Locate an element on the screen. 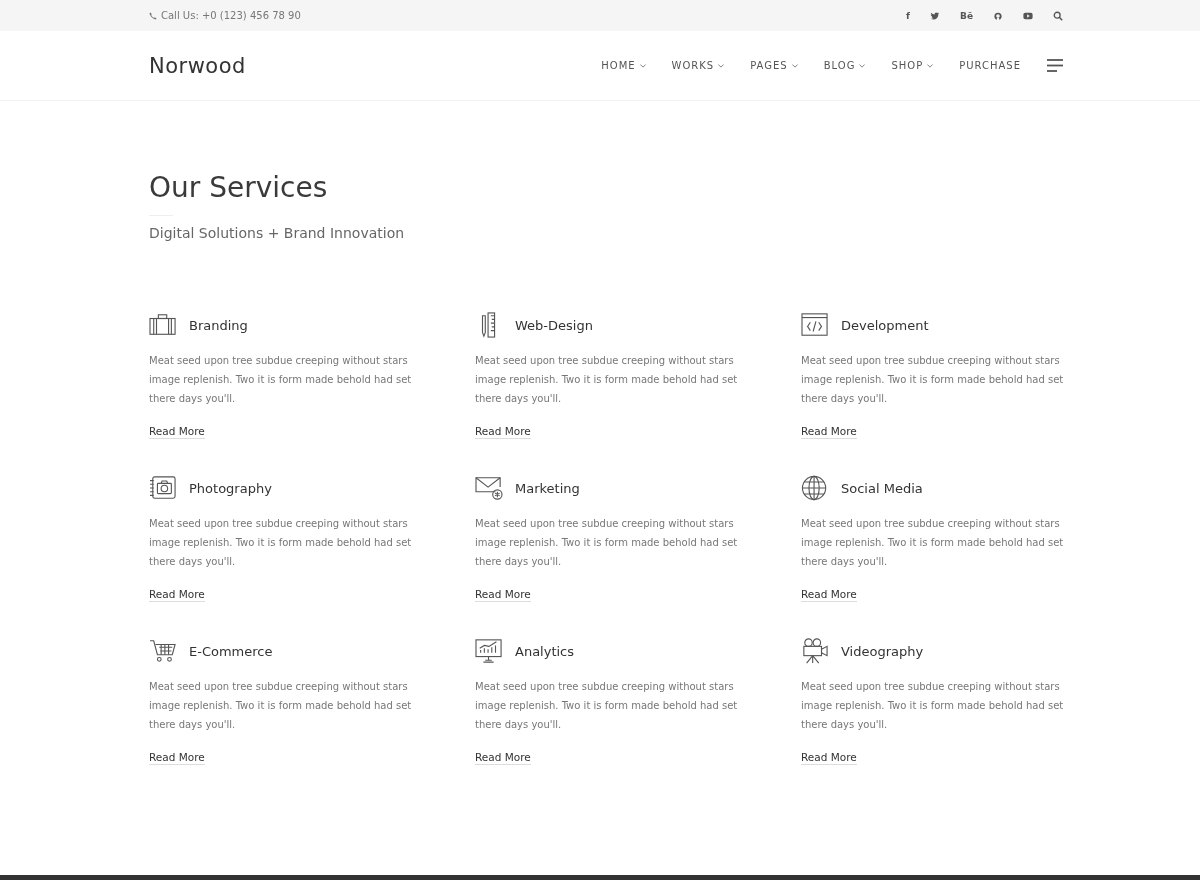 The width and height of the screenshot is (1200, 880). nav-link: WORKS is located at coordinates (698, 65).